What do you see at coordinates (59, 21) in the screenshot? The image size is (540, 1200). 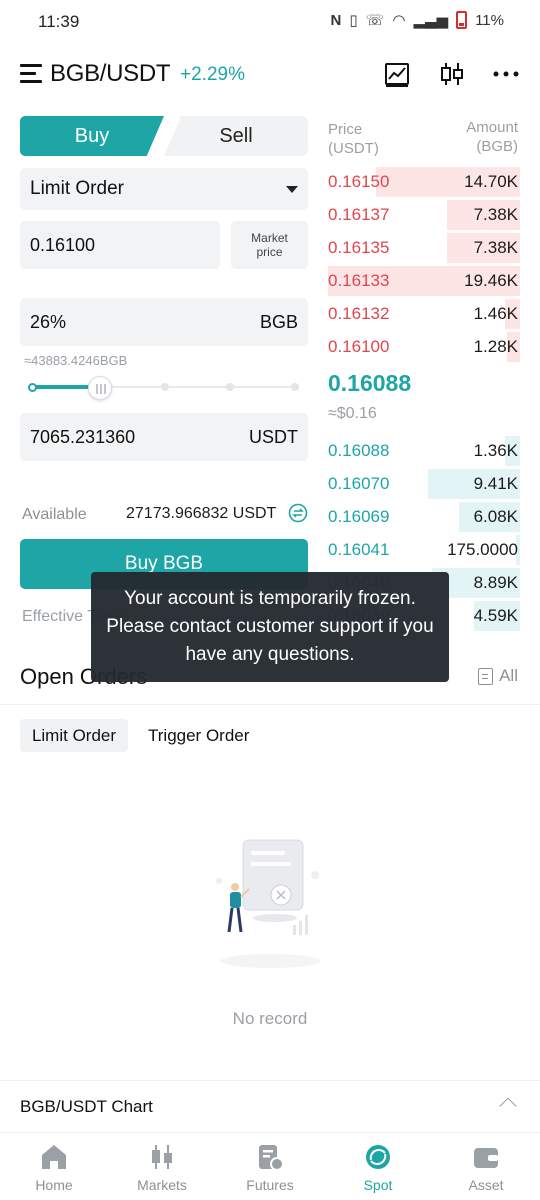 I see `status-time: 11:39` at bounding box center [59, 21].